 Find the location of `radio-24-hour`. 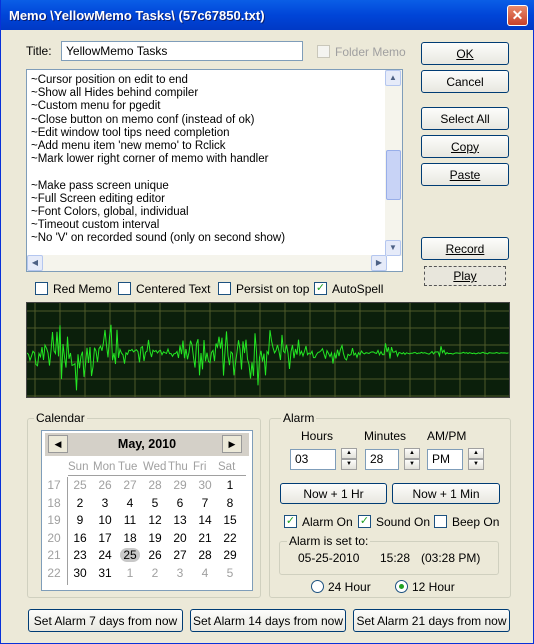

radio-24-hour is located at coordinates (317, 586).